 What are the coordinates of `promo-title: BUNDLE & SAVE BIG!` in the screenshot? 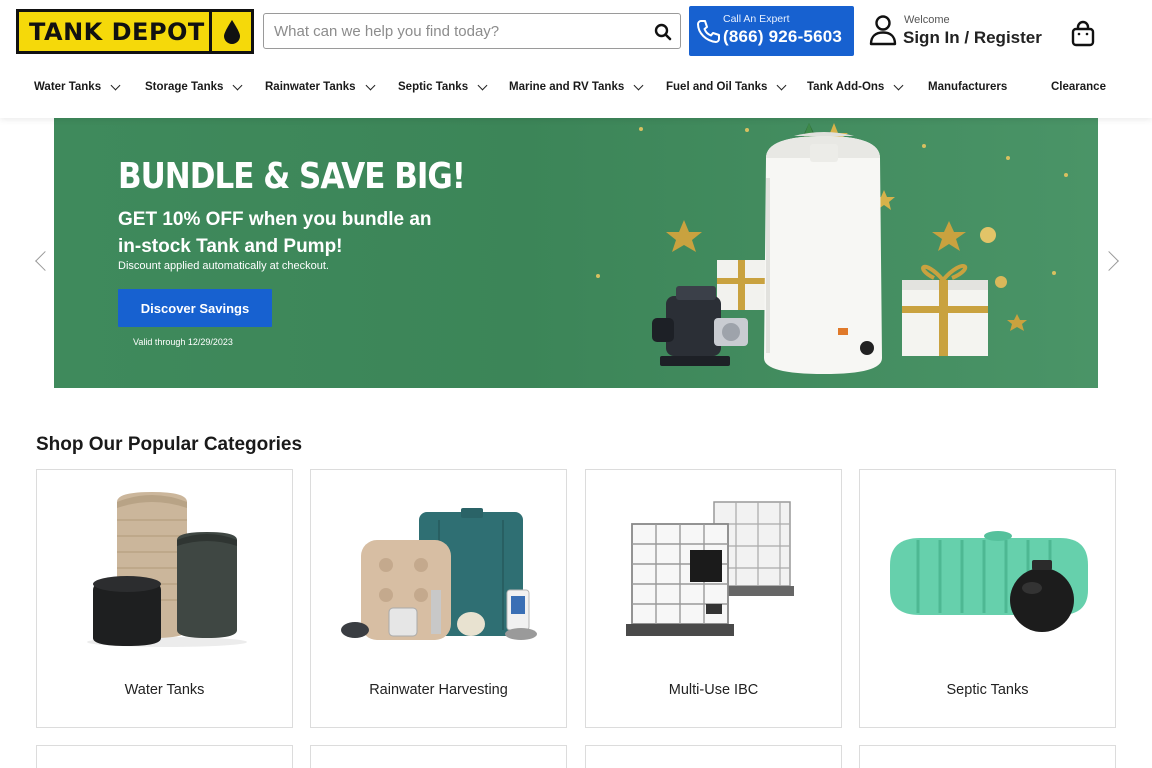 It's located at (292, 177).